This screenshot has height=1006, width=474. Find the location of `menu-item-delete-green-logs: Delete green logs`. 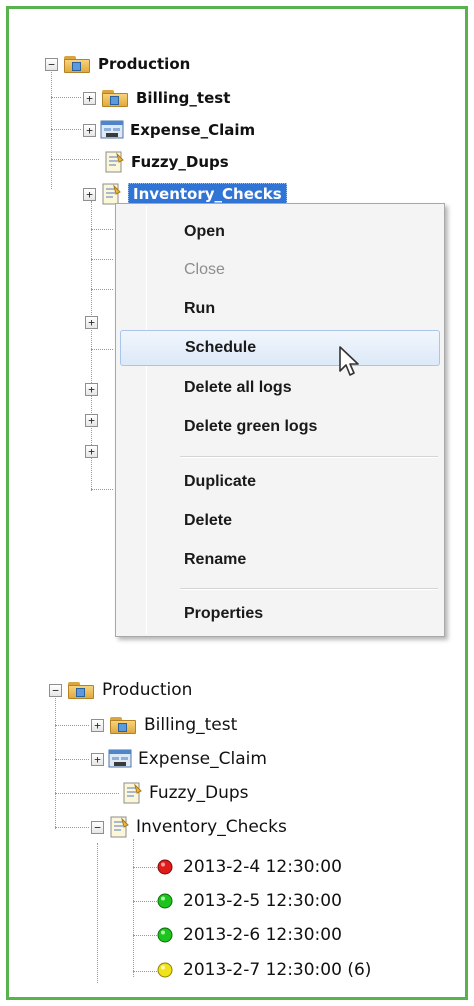

menu-item-delete-green-logs: Delete green logs is located at coordinates (280, 427).